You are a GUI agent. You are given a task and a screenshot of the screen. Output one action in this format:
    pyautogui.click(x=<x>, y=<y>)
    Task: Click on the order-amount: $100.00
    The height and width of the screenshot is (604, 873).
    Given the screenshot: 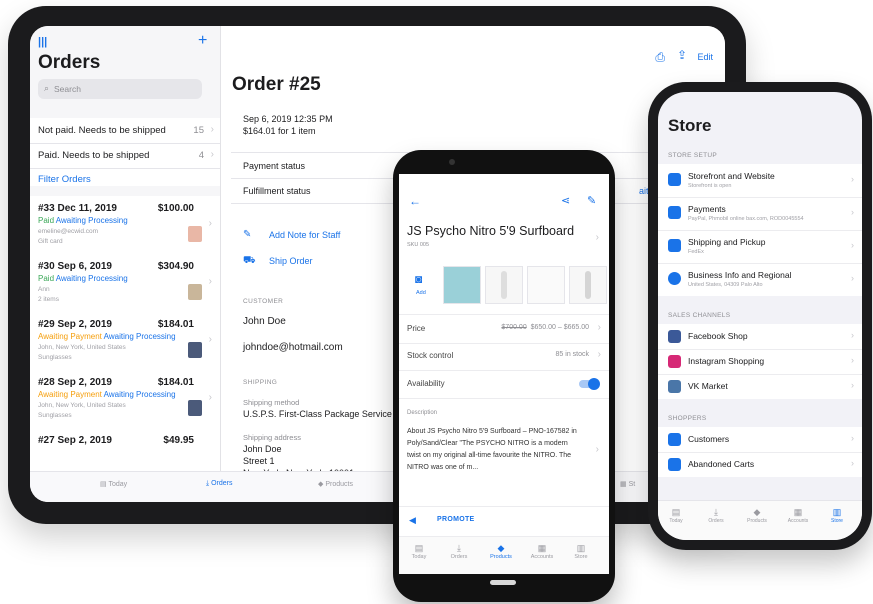 What is the action you would take?
    pyautogui.click(x=175, y=208)
    